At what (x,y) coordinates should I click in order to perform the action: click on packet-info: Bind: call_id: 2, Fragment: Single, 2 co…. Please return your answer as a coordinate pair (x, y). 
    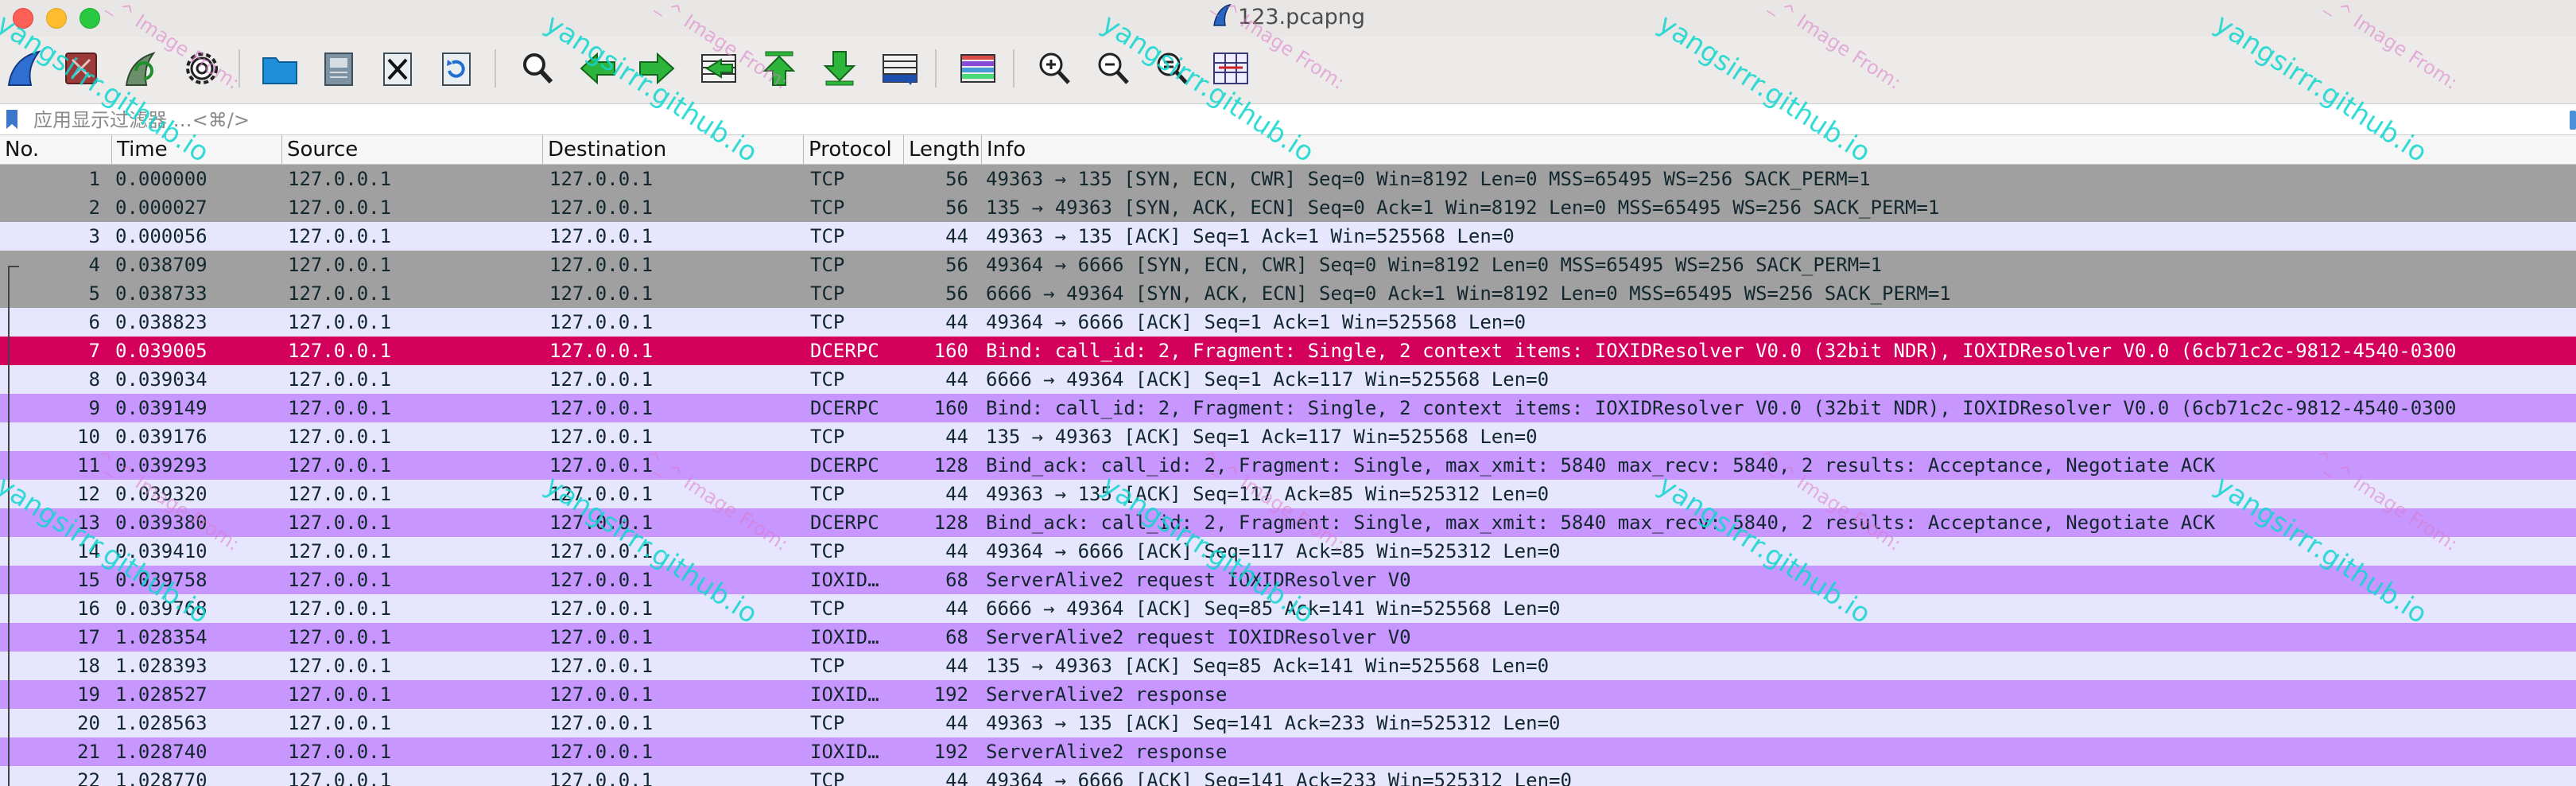
    Looking at the image, I should click on (1722, 408).